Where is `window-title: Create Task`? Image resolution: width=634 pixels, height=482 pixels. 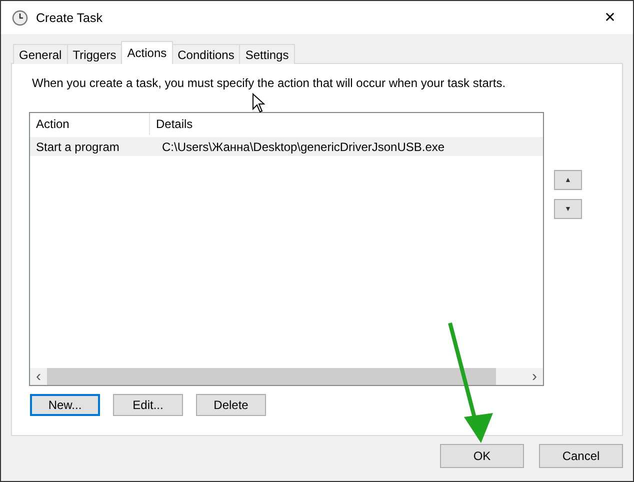 window-title: Create Task is located at coordinates (70, 17).